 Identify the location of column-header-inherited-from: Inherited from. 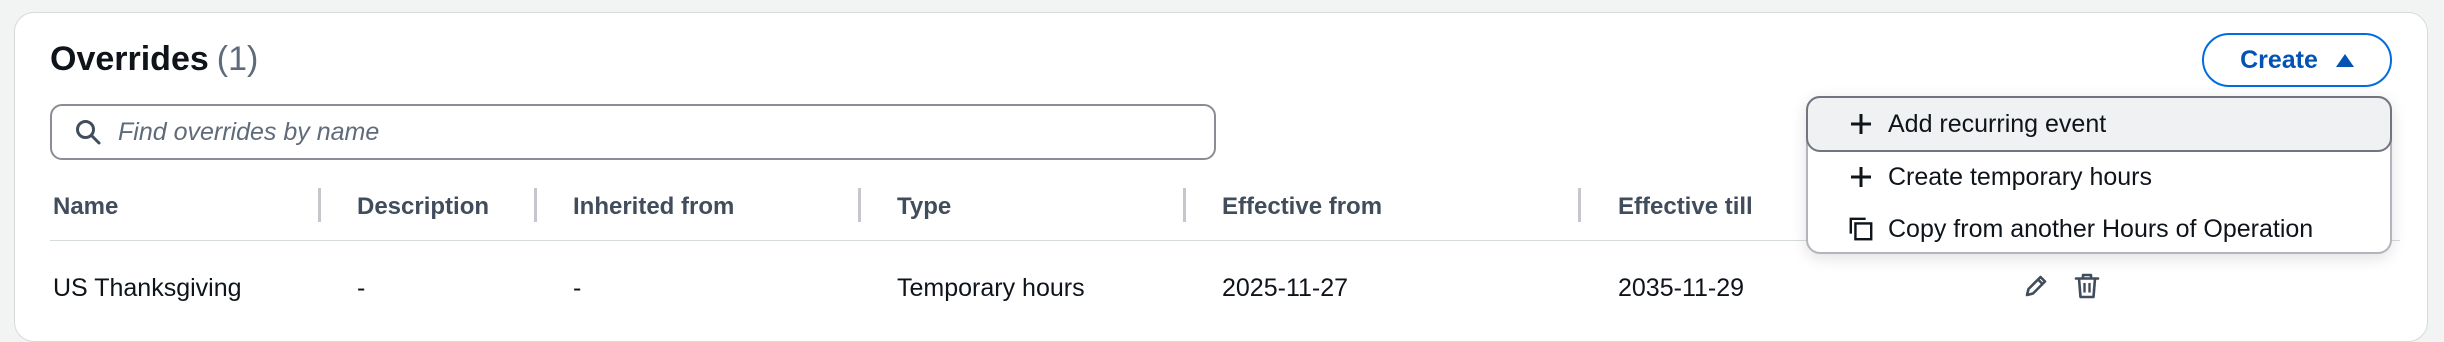
(653, 207).